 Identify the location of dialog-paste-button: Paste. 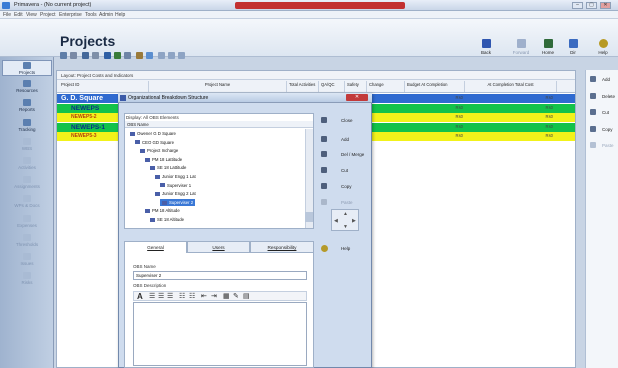
(343, 202).